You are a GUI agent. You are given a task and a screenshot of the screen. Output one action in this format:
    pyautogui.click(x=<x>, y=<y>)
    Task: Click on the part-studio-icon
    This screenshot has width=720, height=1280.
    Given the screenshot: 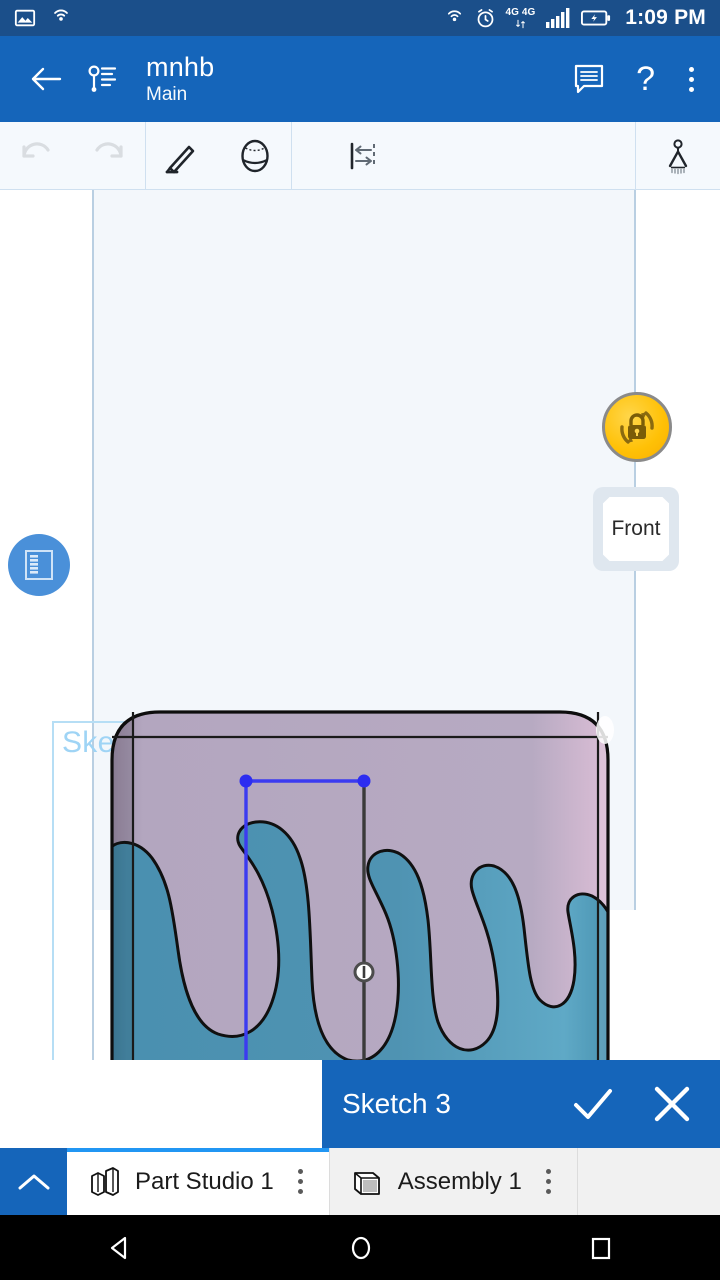 What is the action you would take?
    pyautogui.click(x=104, y=1182)
    